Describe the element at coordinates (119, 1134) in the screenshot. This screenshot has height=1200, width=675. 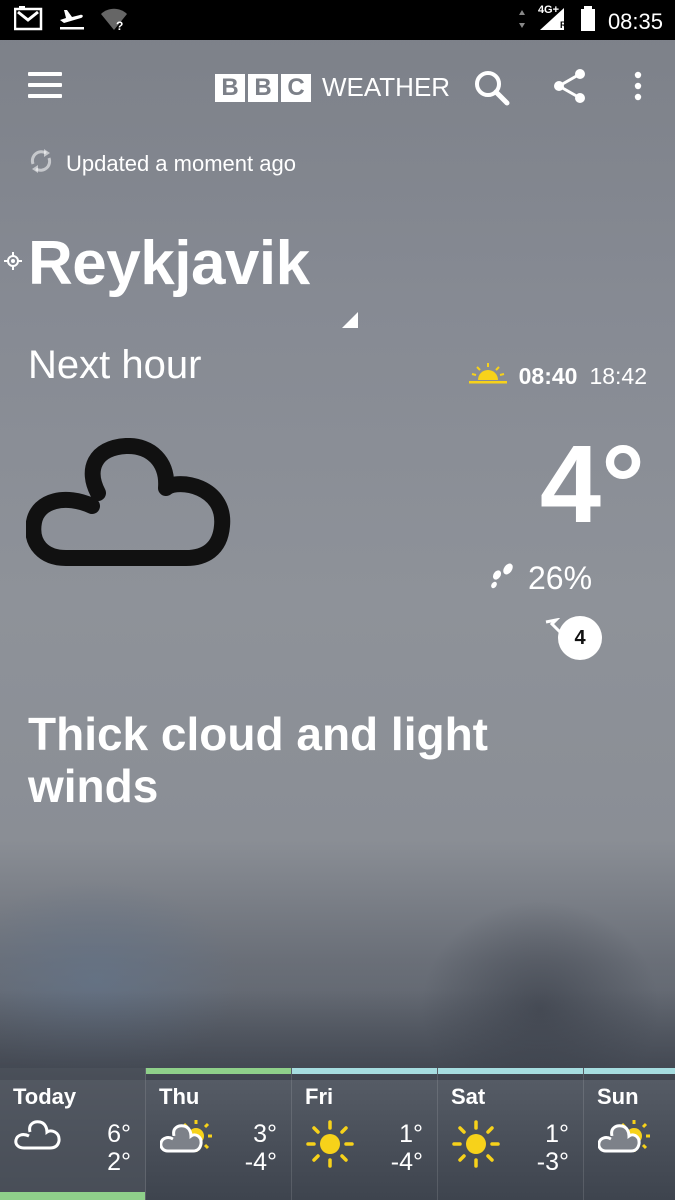
I see `day-high: 6°` at that location.